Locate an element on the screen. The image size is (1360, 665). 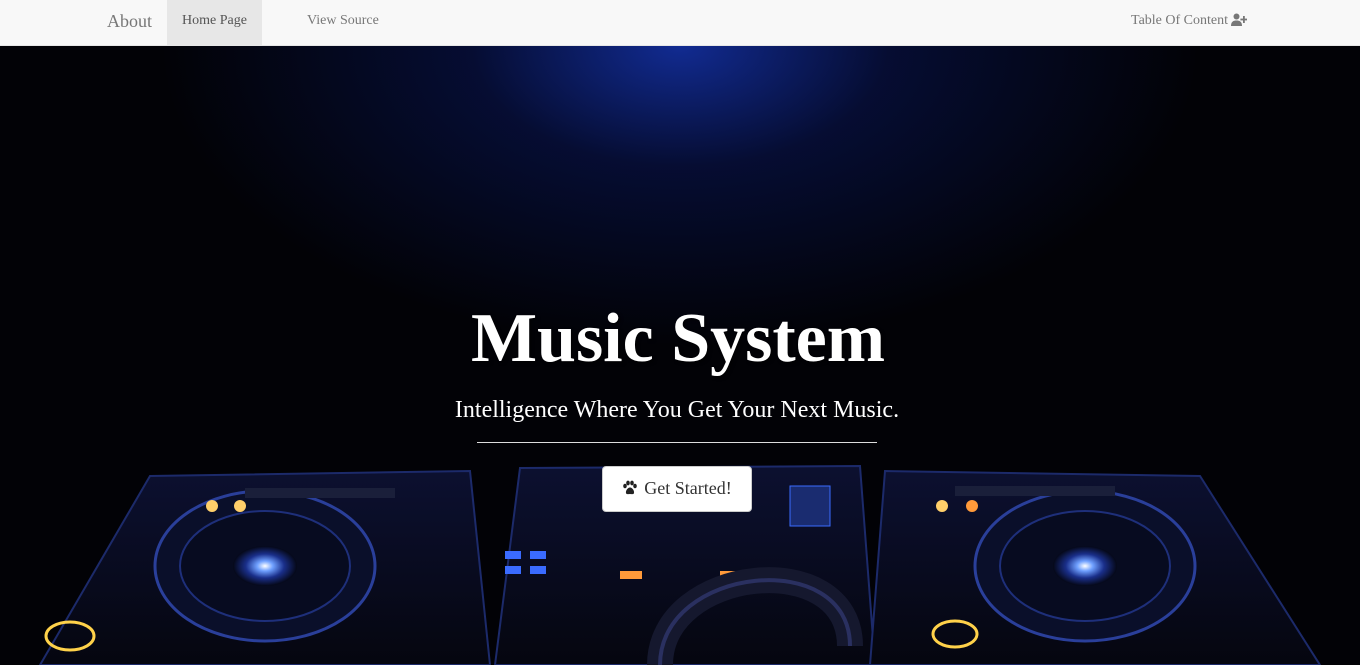
nav-link-view-source: View Source is located at coordinates (343, 23).